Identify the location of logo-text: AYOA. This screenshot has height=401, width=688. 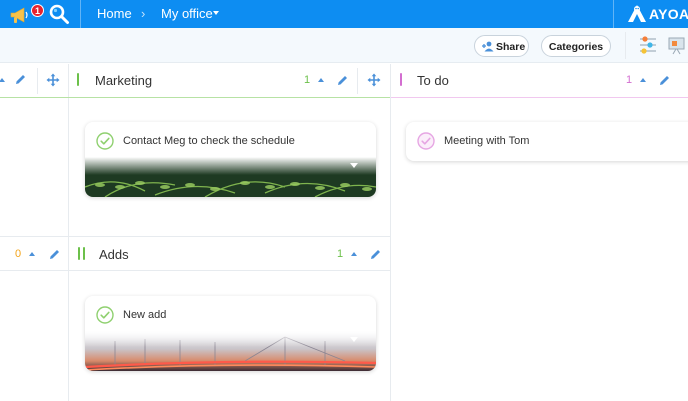
(668, 14).